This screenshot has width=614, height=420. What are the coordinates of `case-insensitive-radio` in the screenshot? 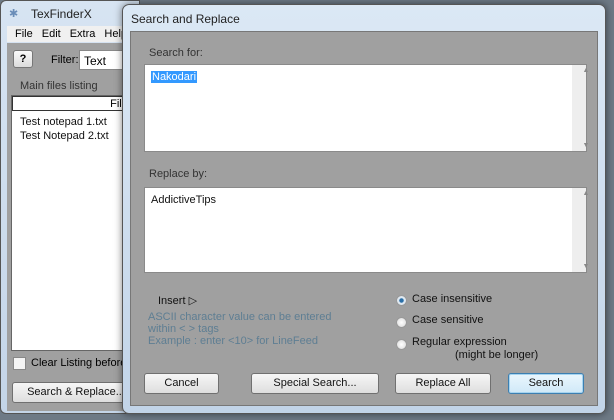 It's located at (401, 300).